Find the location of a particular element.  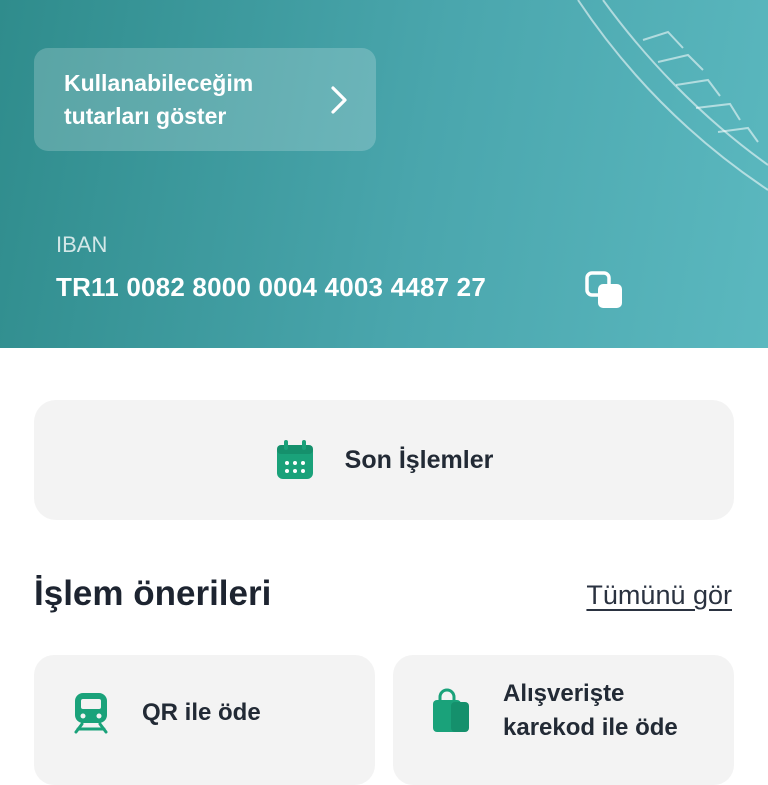

iban-value: TR11 0082 8000 0004 4003 4487 27 is located at coordinates (271, 287).